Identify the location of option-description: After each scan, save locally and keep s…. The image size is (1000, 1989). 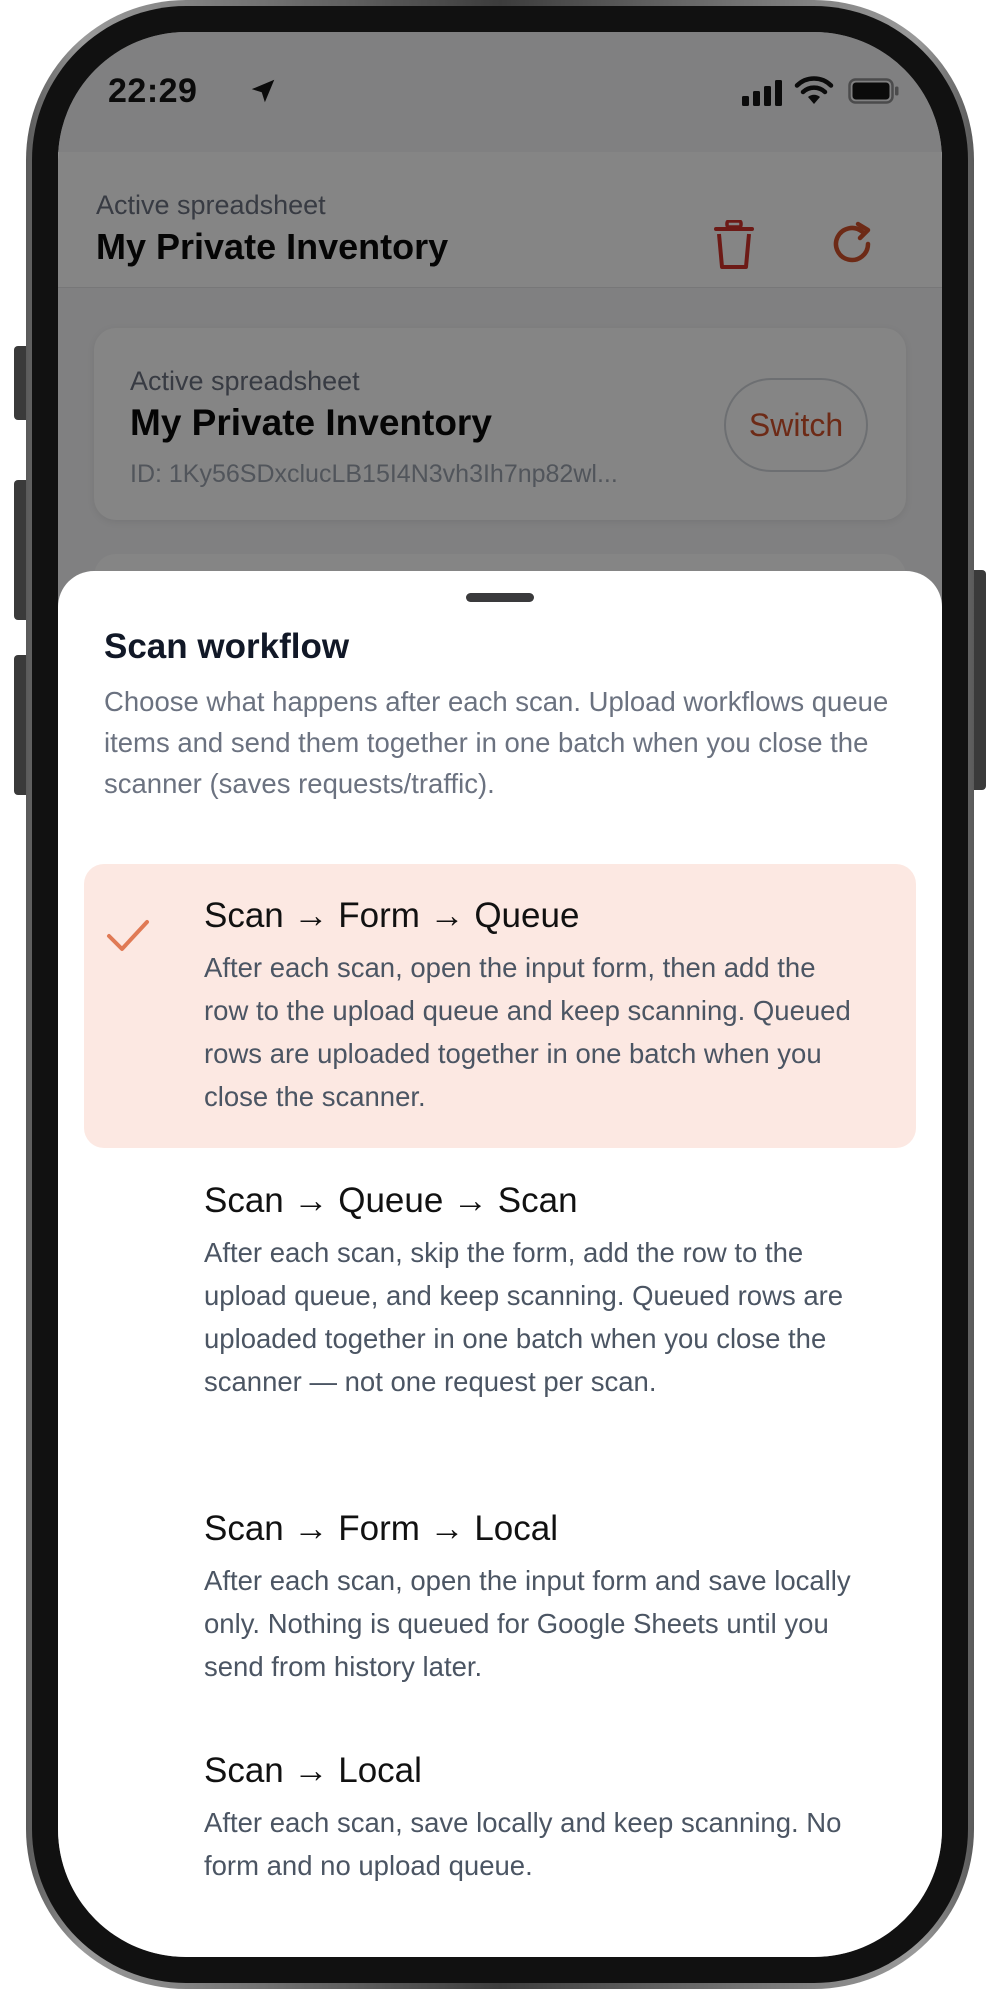
(523, 1844).